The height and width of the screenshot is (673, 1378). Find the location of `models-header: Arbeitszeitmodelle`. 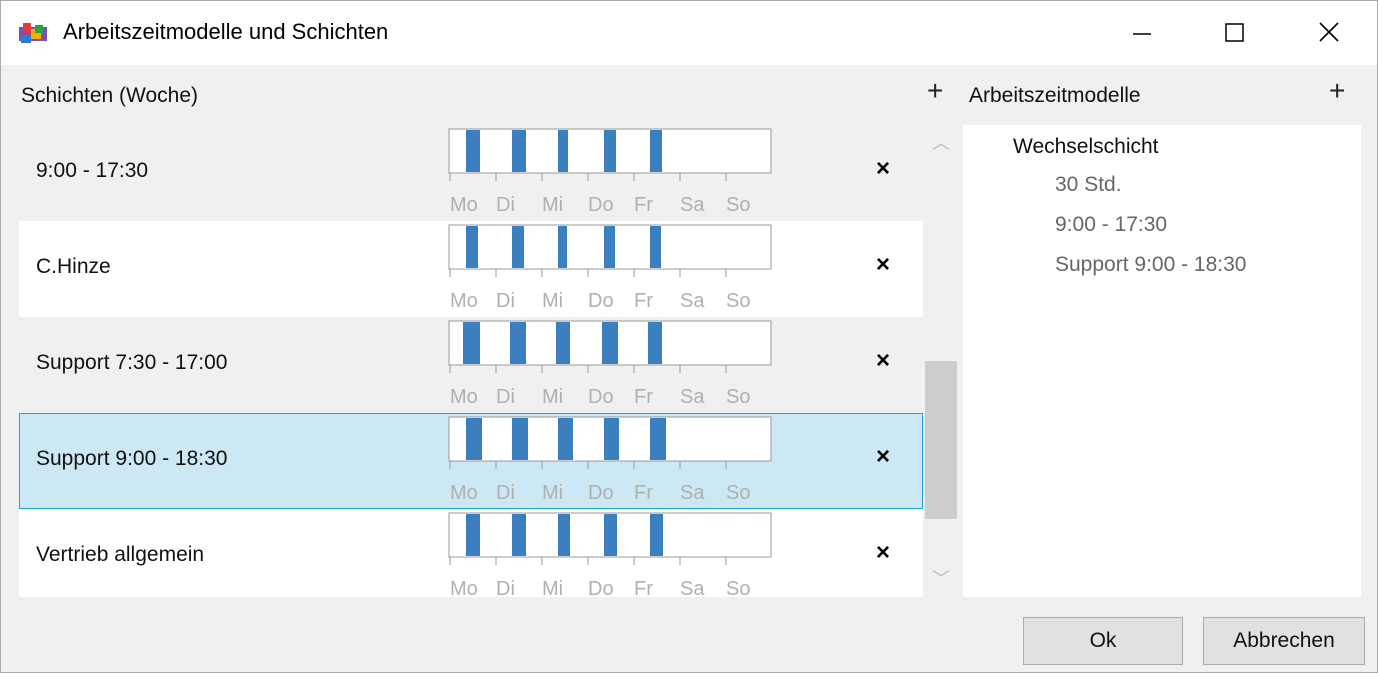

models-header: Arbeitszeitmodelle is located at coordinates (1055, 95).